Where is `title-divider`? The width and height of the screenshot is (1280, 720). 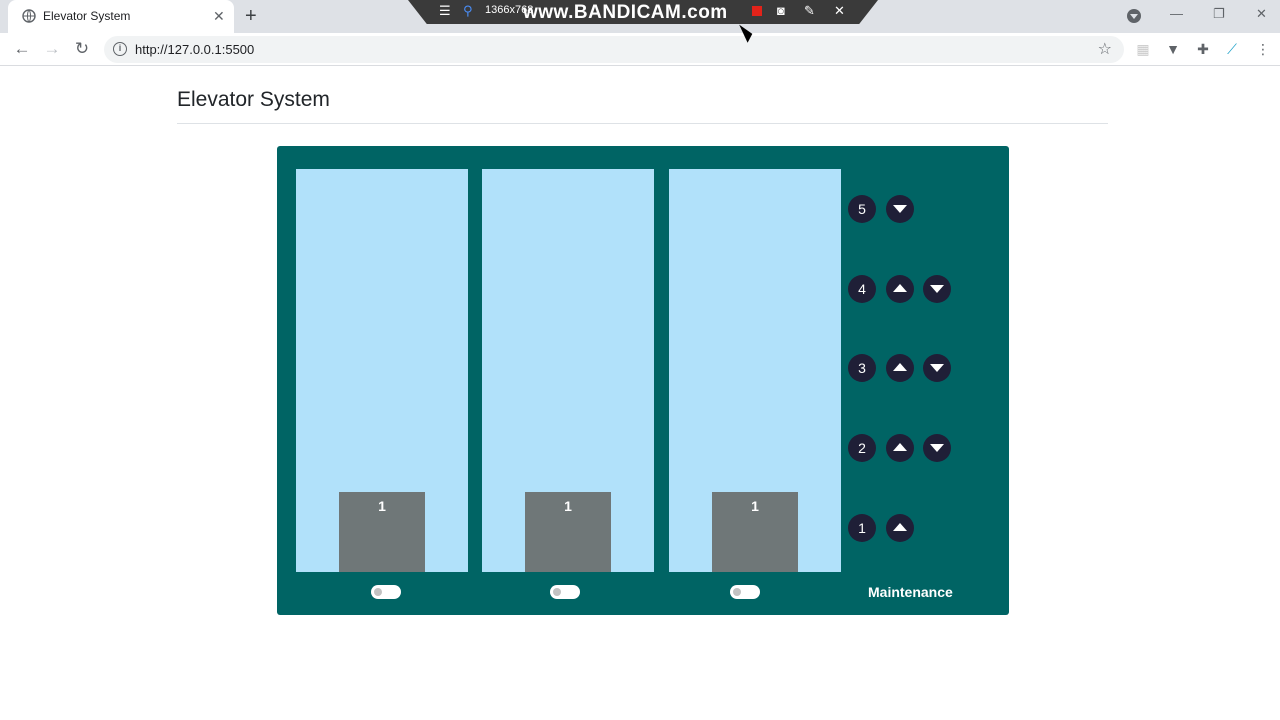
title-divider is located at coordinates (642, 123).